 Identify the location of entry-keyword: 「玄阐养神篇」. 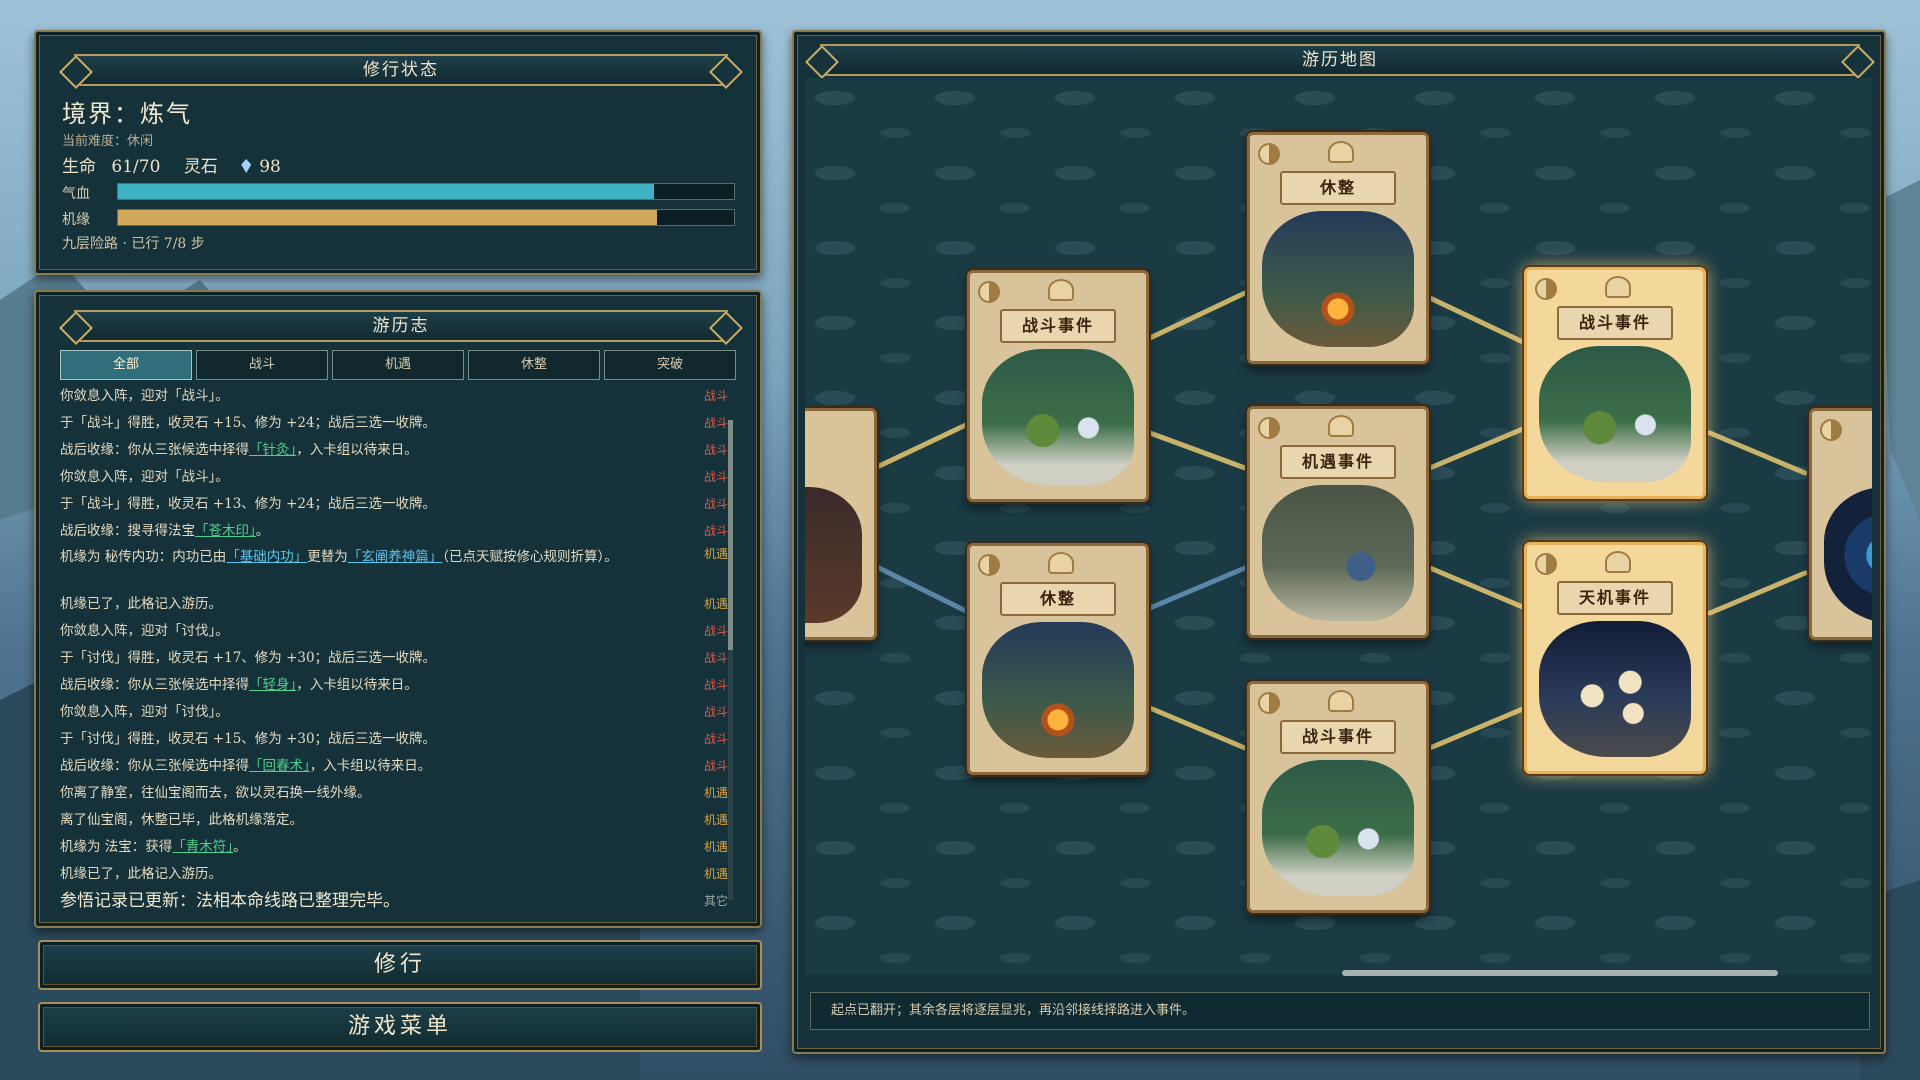
(395, 557).